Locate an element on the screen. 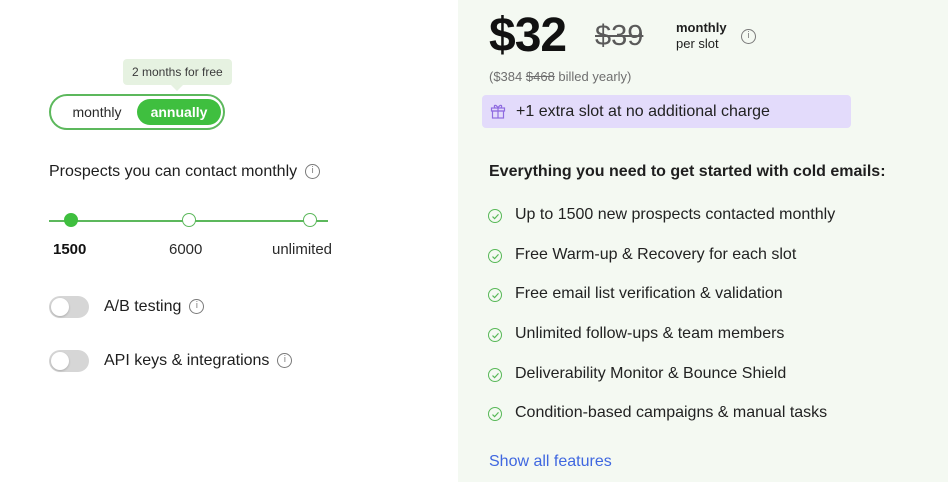 The width and height of the screenshot is (948, 482). api-keys-switch is located at coordinates (69, 361).